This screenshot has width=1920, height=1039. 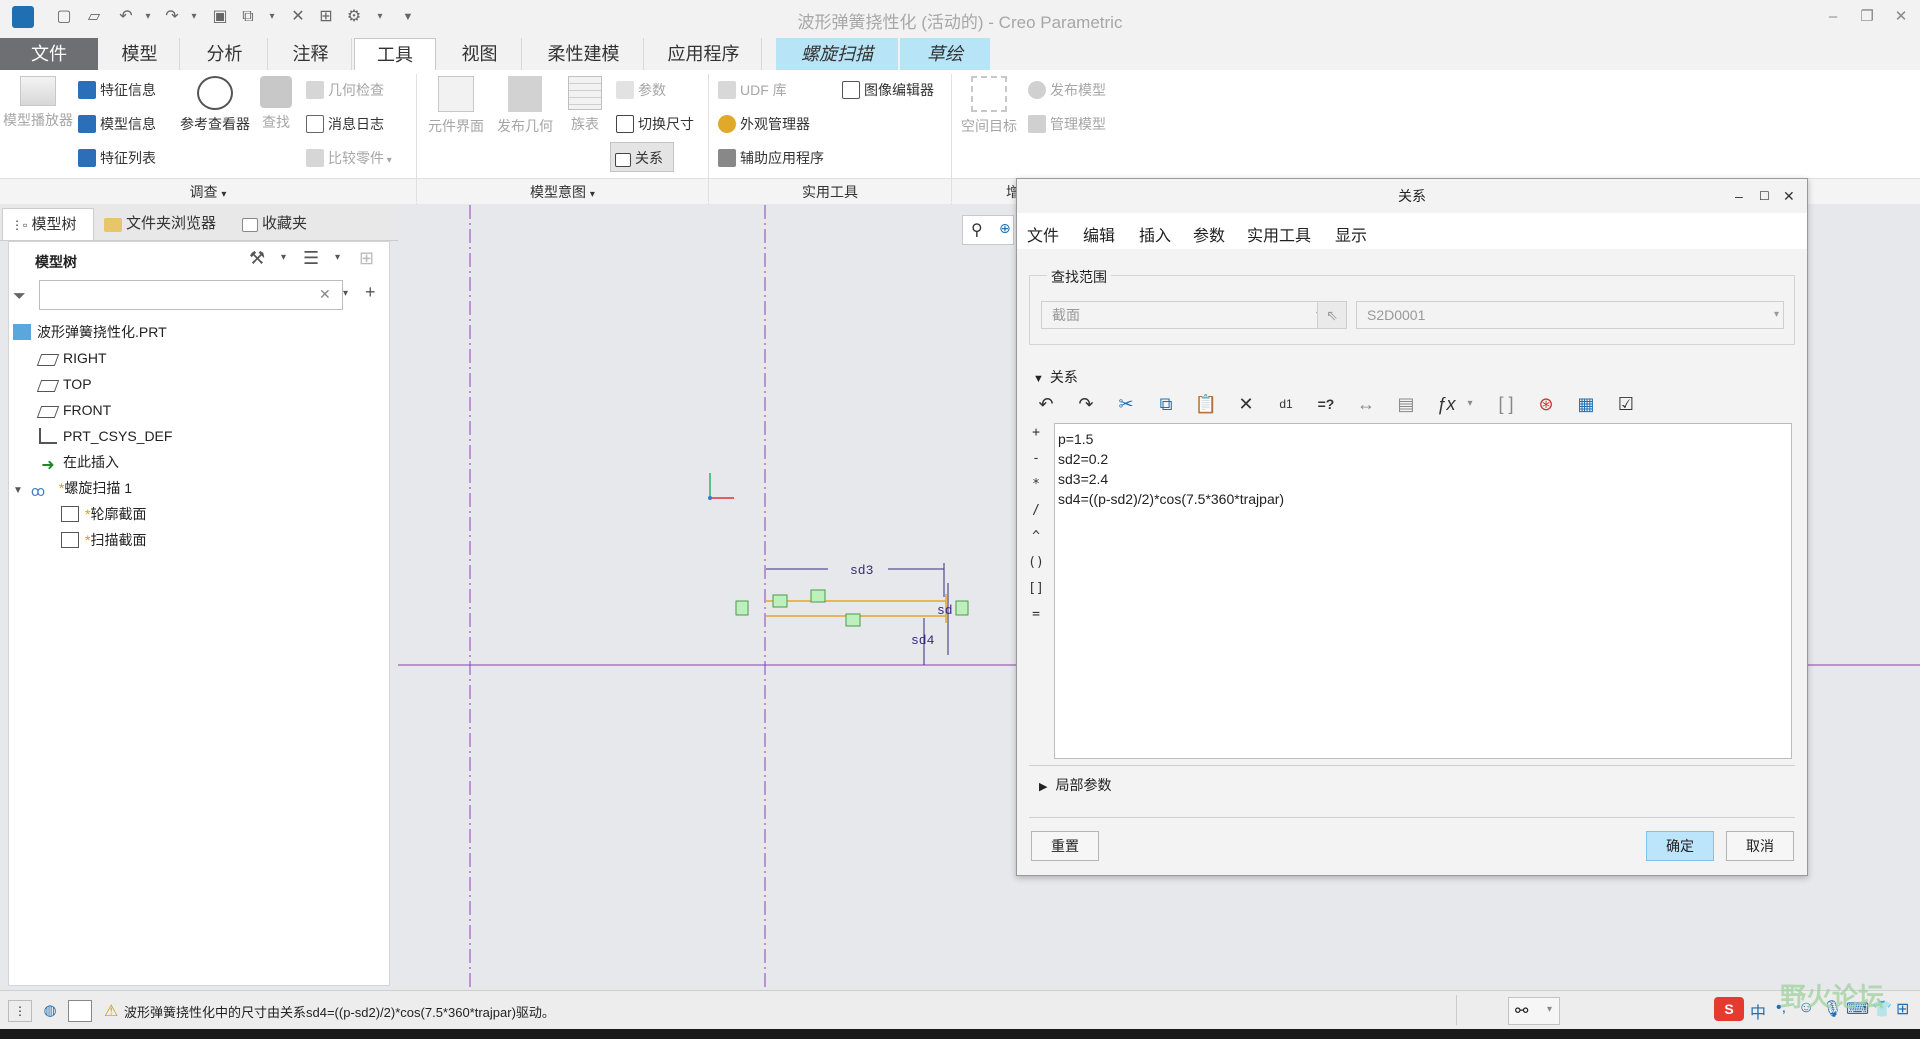 I want to click on tab-applications: 应用程序, so click(x=704, y=54).